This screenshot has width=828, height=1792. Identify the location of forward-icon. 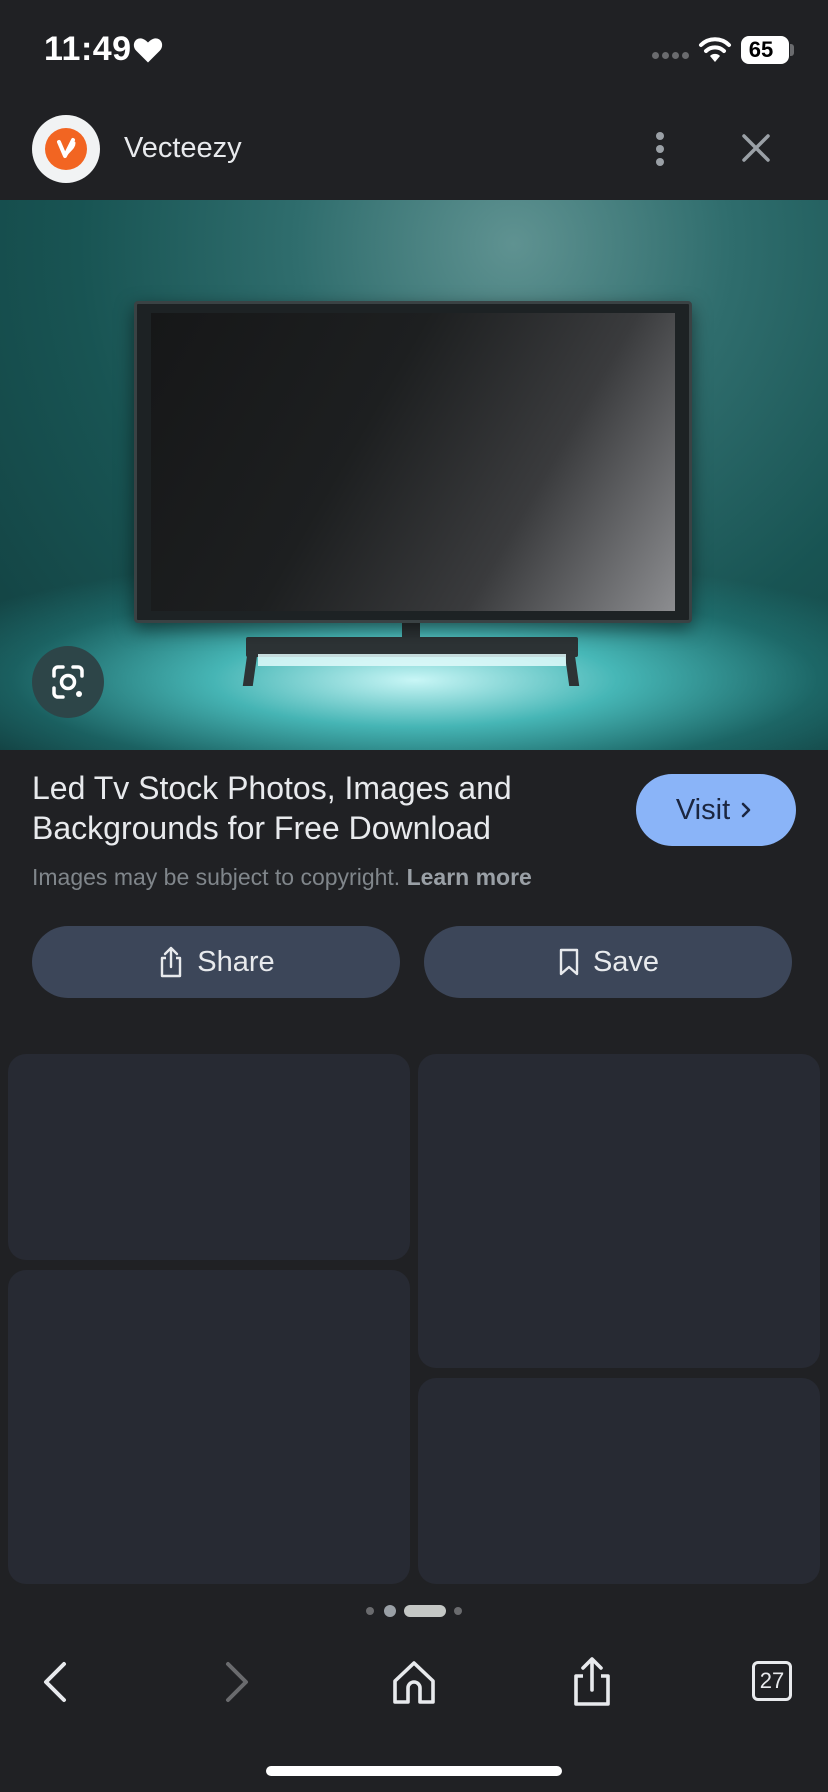
(234, 1682).